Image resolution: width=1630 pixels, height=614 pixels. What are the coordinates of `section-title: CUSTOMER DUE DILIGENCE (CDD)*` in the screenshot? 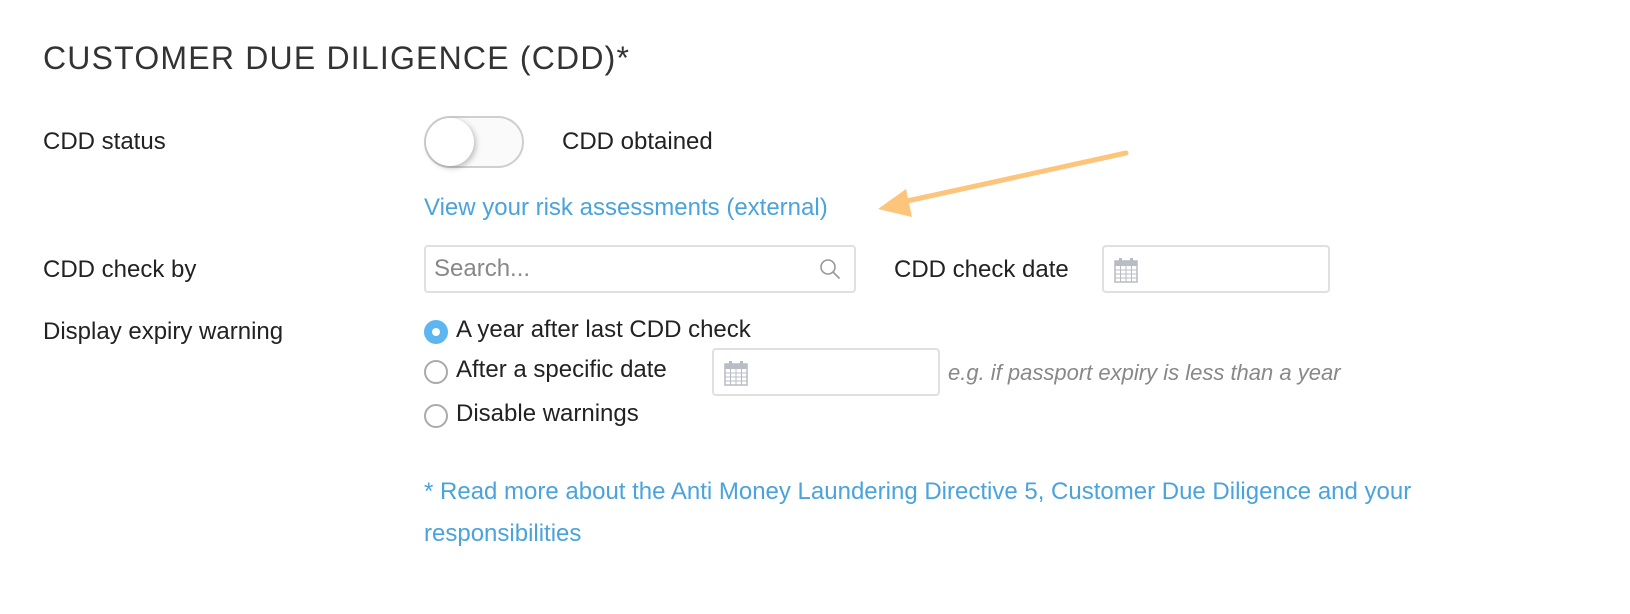 It's located at (337, 58).